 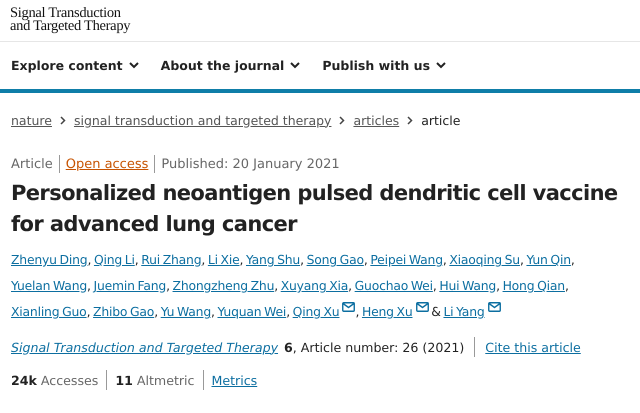 What do you see at coordinates (324, 311) in the screenshot?
I see `author-link: Qing Xu` at bounding box center [324, 311].